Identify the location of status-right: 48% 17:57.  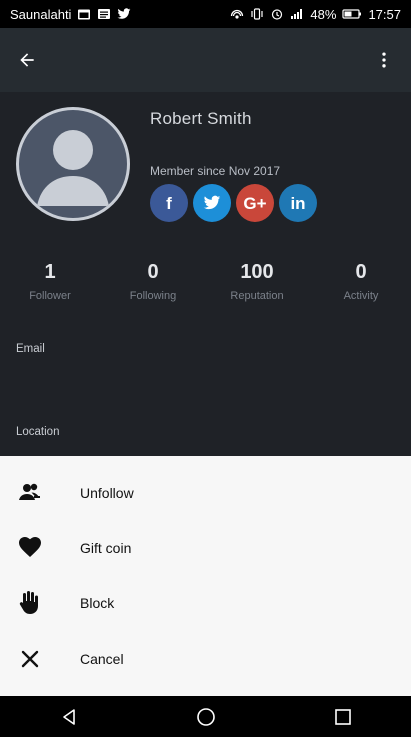
(315, 14).